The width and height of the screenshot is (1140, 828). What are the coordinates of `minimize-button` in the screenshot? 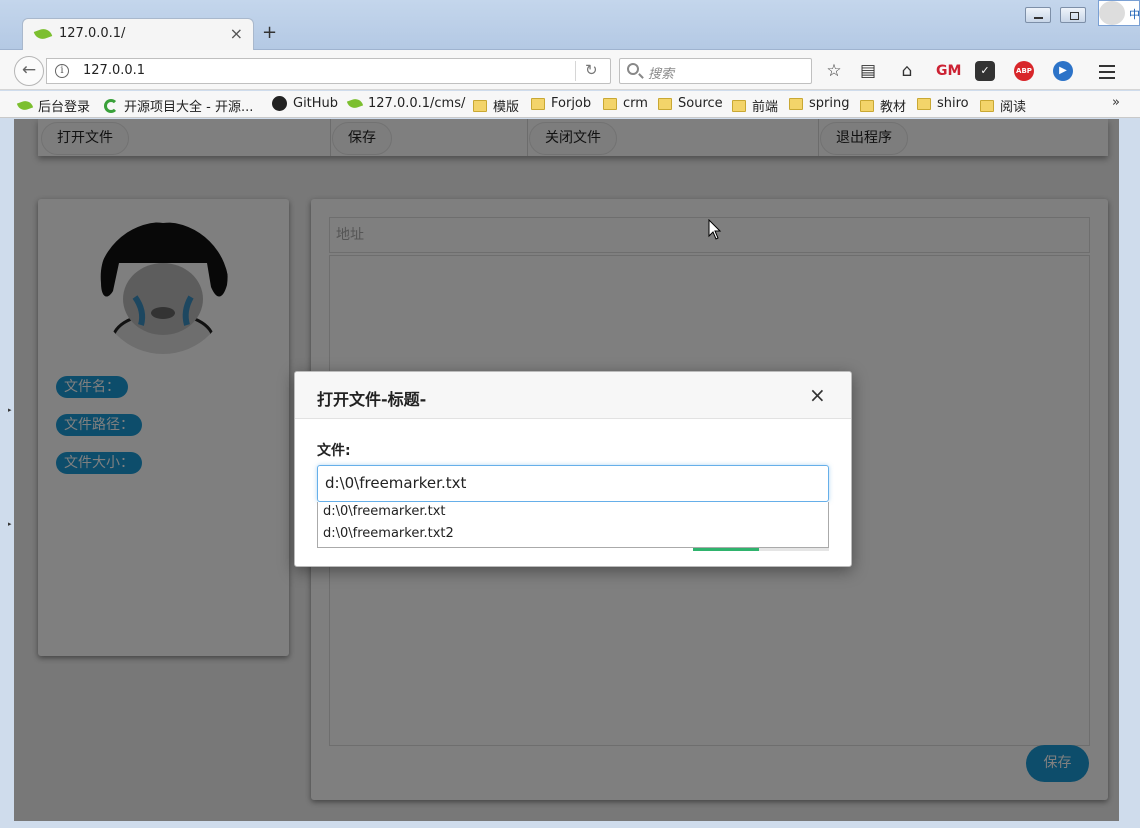 It's located at (1038, 15).